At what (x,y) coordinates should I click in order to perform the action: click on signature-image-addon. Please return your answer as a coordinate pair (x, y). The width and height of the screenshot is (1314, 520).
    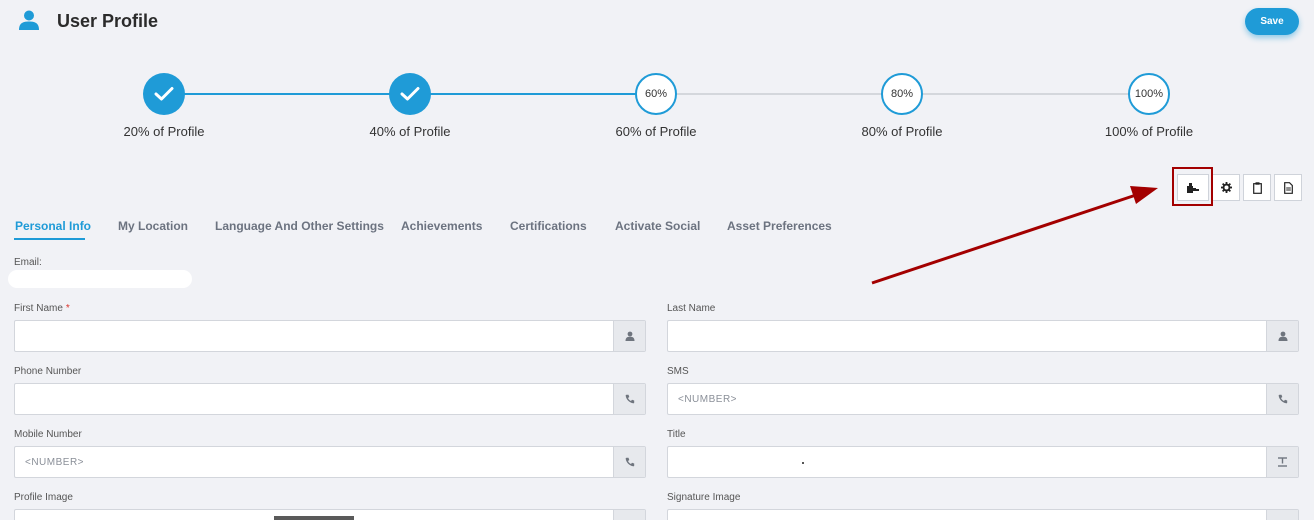
    Looking at the image, I should click on (1282, 515).